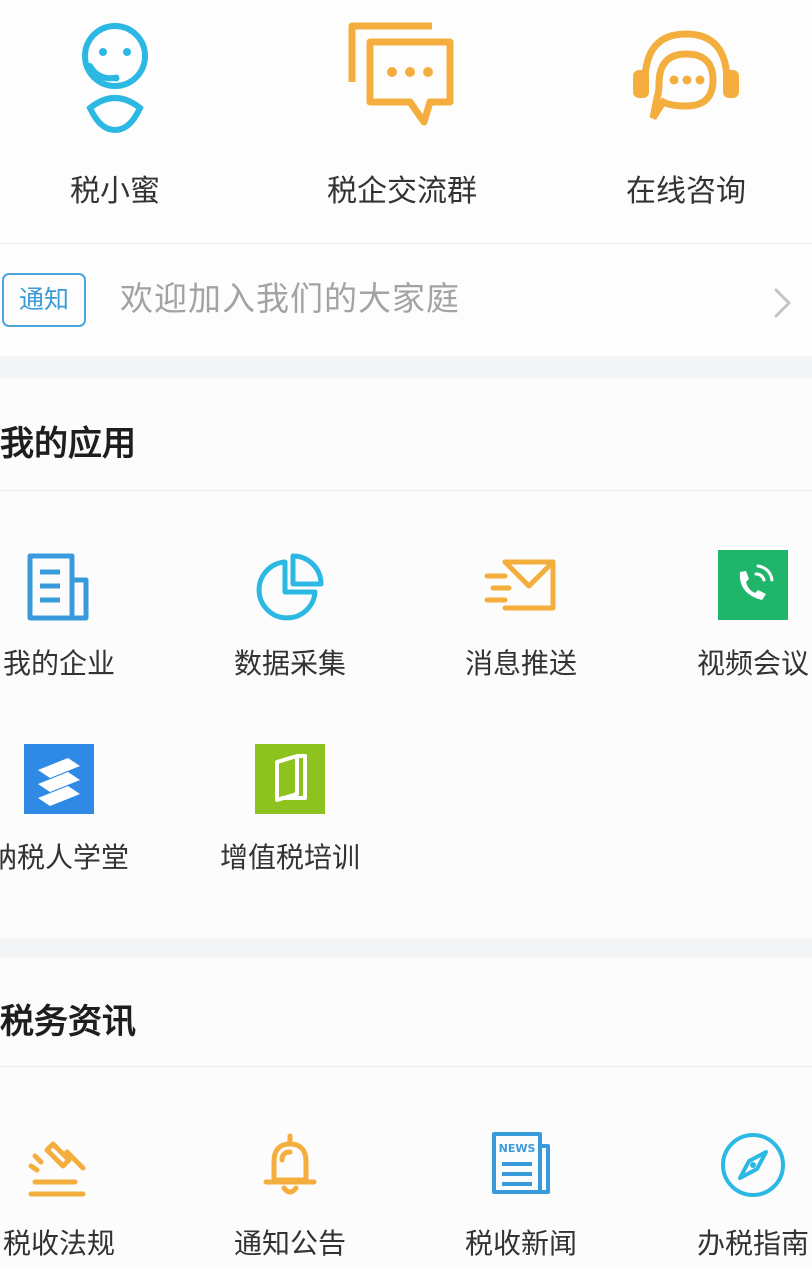 The height and width of the screenshot is (1269, 812). What do you see at coordinates (59, 590) in the screenshot?
I see `enterprise-document-icon` at bounding box center [59, 590].